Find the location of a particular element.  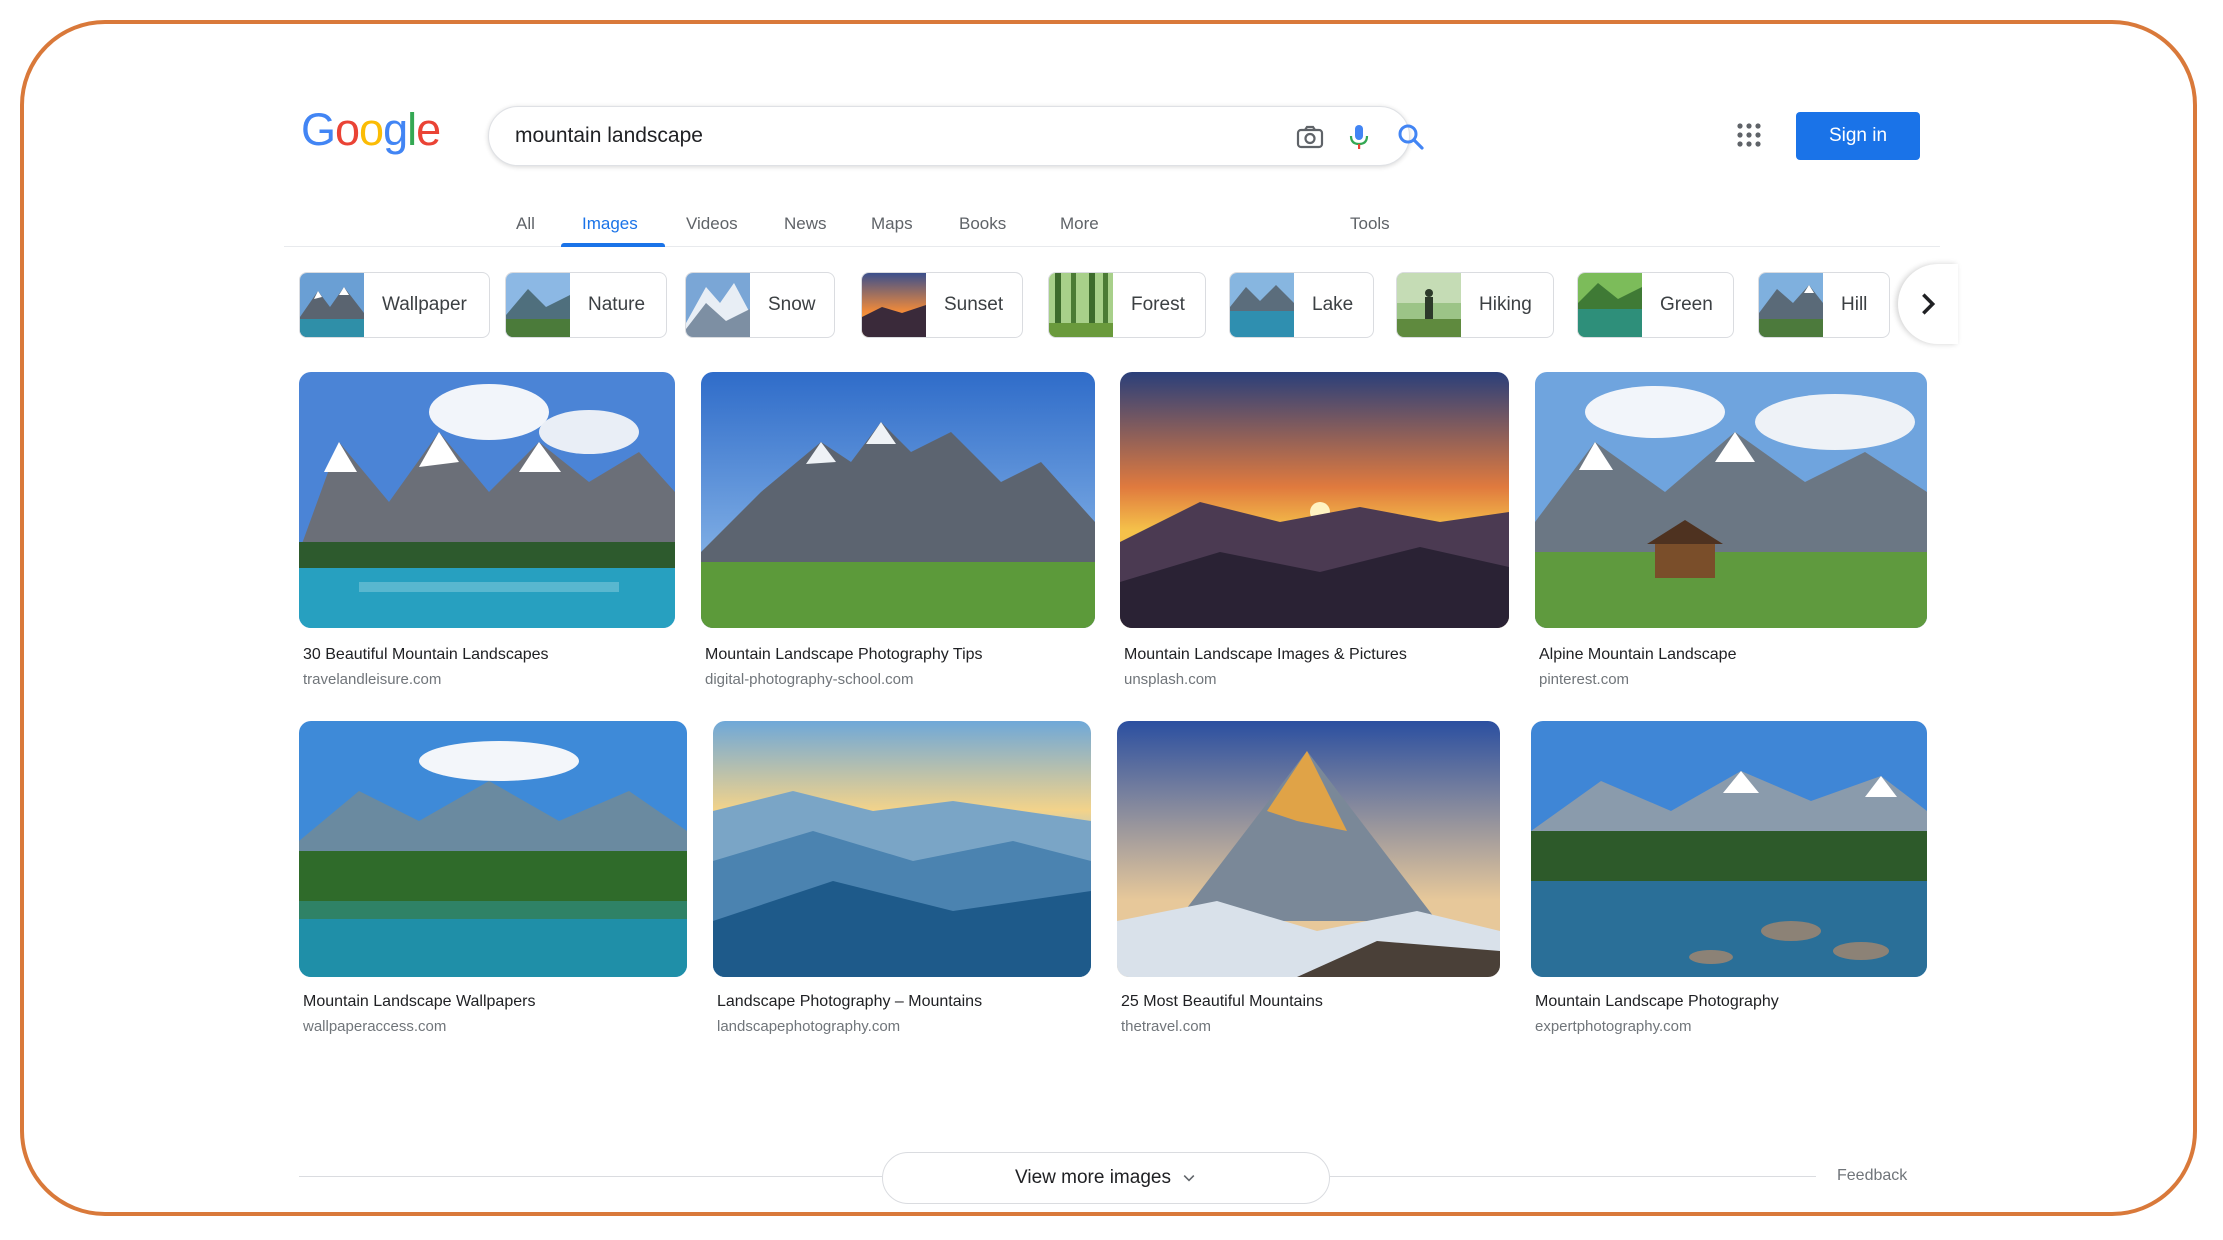

chip-label: Forest is located at coordinates (1158, 304).